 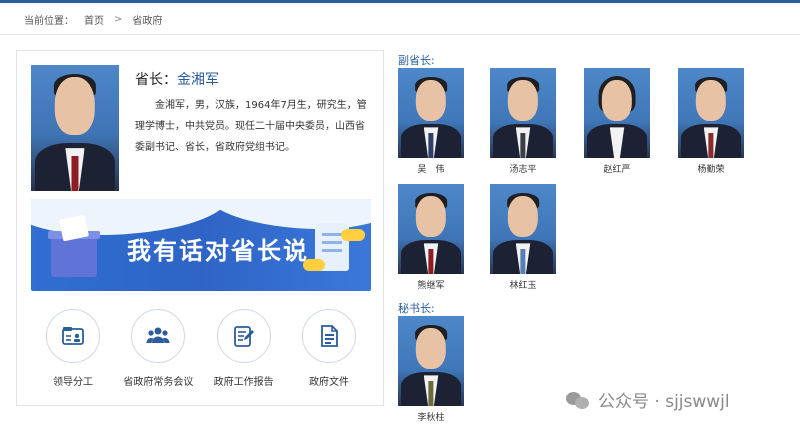 What do you see at coordinates (49, 21) in the screenshot?
I see `breadcrumb-label: 当前位置：` at bounding box center [49, 21].